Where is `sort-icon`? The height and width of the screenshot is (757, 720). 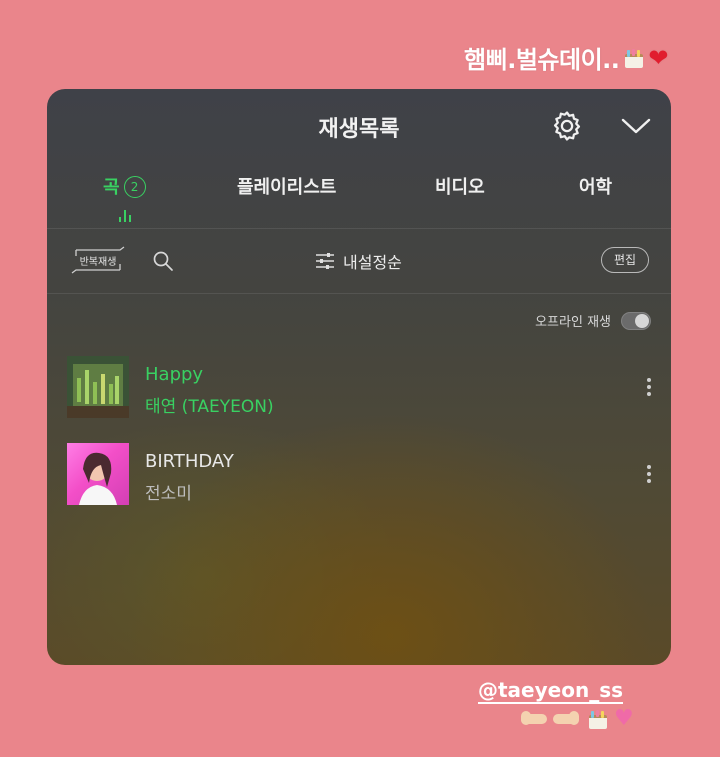 sort-icon is located at coordinates (325, 261).